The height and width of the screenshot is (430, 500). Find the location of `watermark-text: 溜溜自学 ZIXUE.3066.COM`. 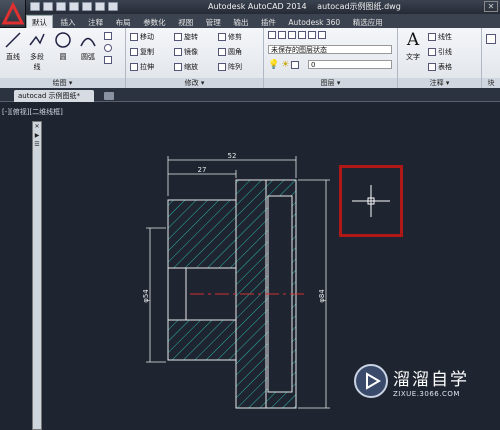

watermark-text: 溜溜自学 ZIXUE.3066.COM is located at coordinates (431, 381).